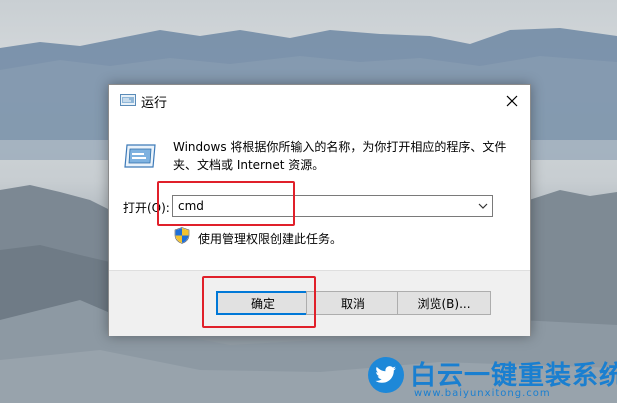 The image size is (617, 403). Describe the element at coordinates (259, 302) in the screenshot. I see `ok-highlight-box` at that location.